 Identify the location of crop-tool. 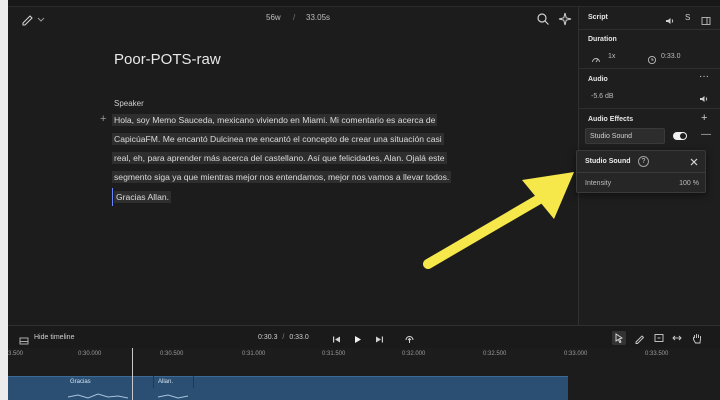
(659, 338).